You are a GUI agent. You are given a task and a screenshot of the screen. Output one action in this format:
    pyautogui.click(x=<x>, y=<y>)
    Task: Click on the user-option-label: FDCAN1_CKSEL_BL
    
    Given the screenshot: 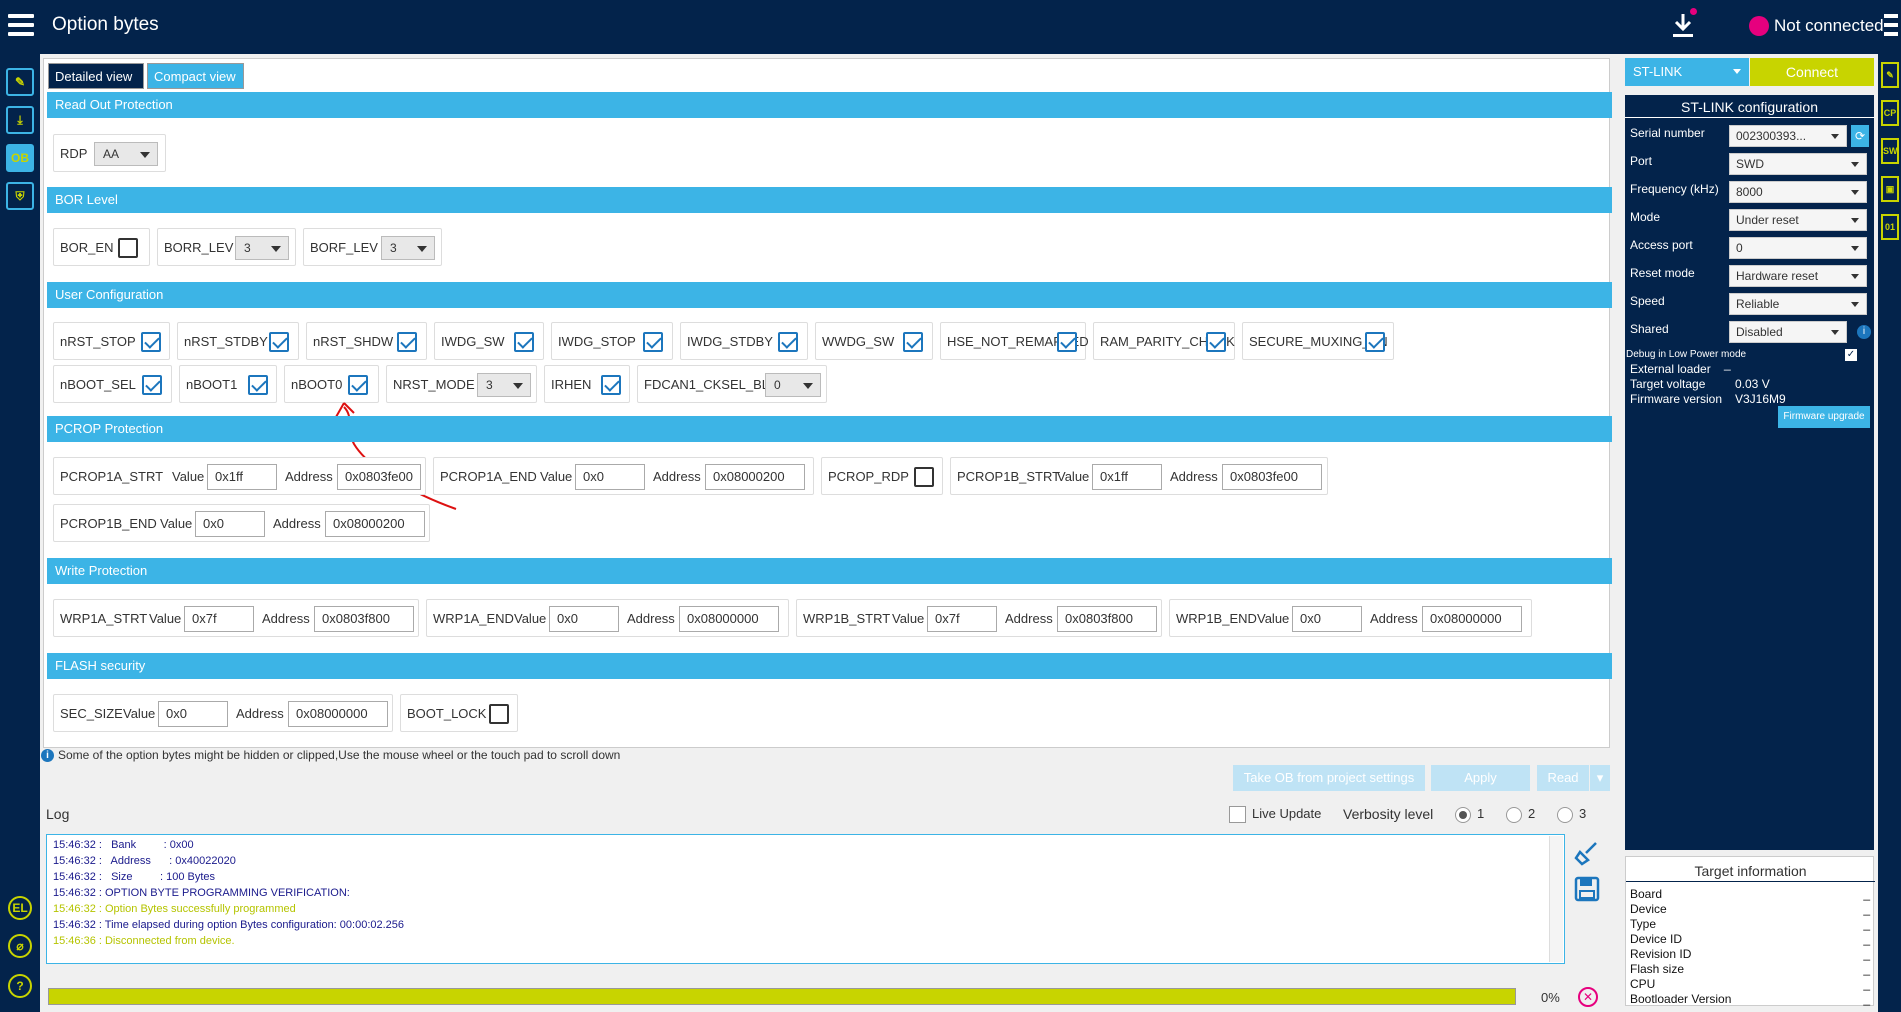 What is the action you would take?
    pyautogui.click(x=706, y=384)
    